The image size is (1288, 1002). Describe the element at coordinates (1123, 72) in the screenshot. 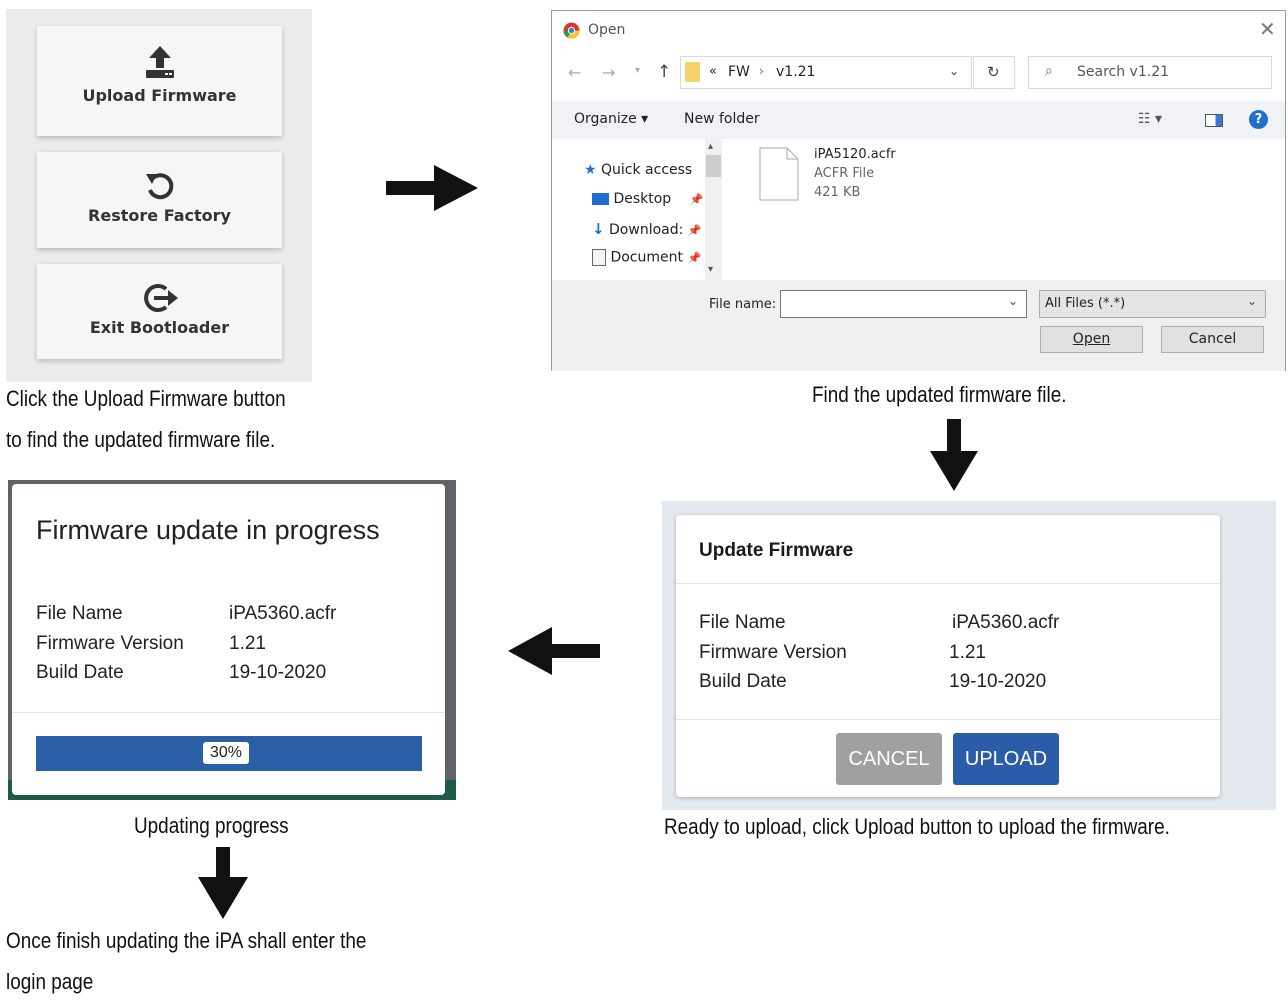

I see `search-placeholder: Search v1.21` at that location.